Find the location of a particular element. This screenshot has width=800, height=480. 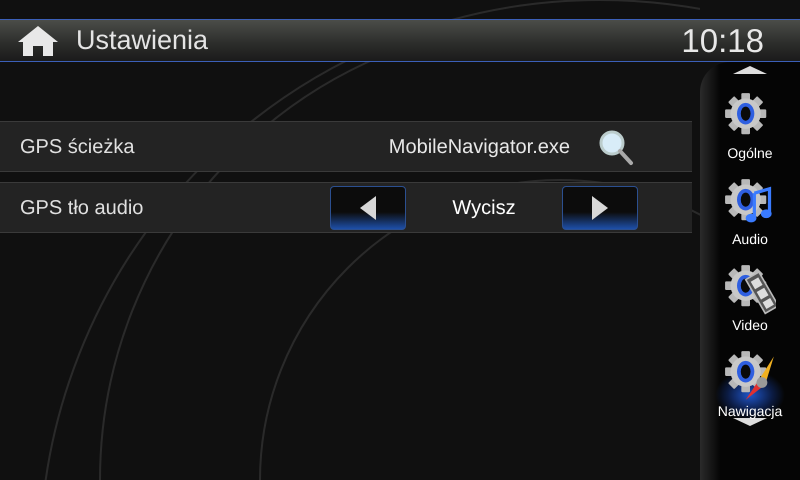

settings-category-button: Video is located at coordinates (750, 298).